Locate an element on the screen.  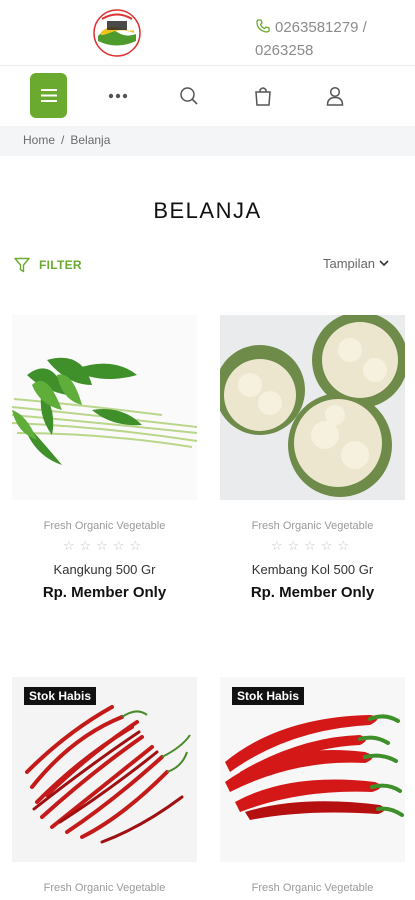
chevron-down-icon is located at coordinates (384, 263).